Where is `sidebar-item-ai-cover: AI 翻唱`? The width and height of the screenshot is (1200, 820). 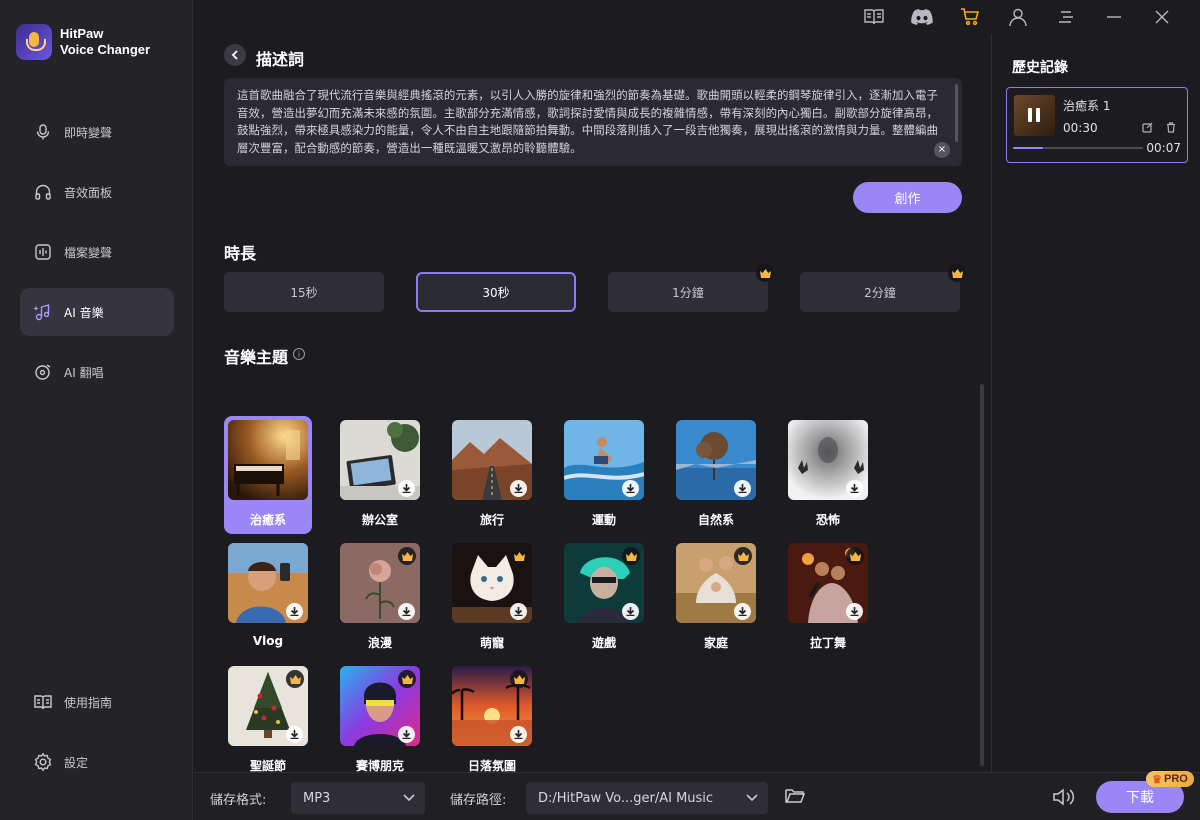 sidebar-item-ai-cover: AI 翻唱 is located at coordinates (97, 372).